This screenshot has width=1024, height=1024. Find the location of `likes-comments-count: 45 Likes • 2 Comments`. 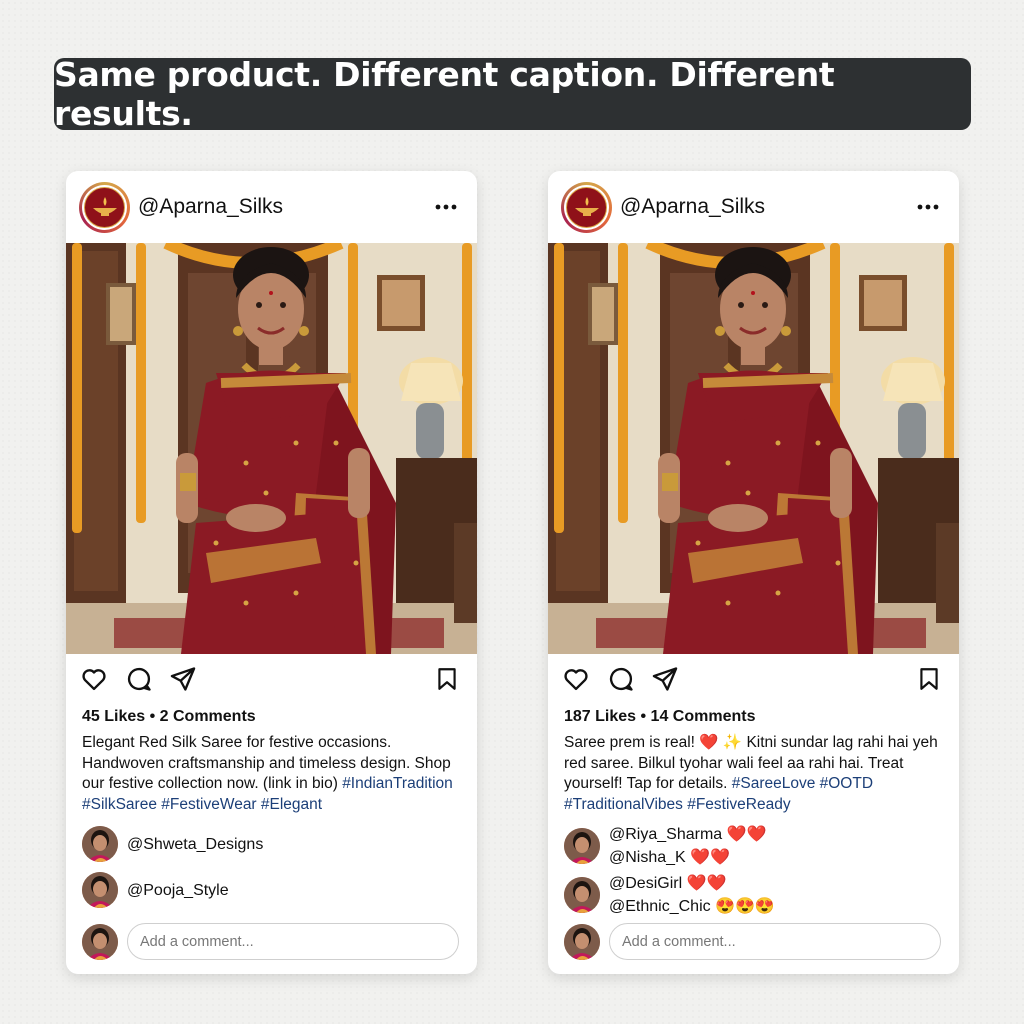

likes-comments-count: 45 Likes • 2 Comments is located at coordinates (169, 717).